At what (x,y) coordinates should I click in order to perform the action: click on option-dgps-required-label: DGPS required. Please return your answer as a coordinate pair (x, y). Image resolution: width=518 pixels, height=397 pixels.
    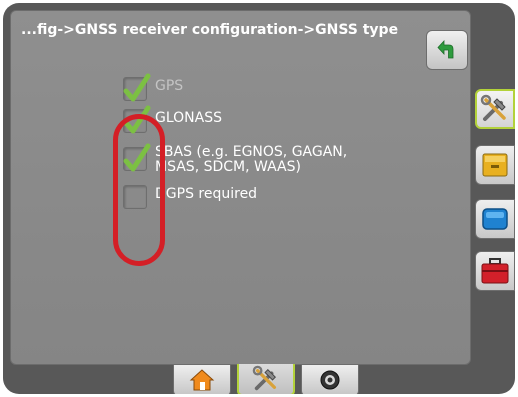
    Looking at the image, I should click on (206, 194).